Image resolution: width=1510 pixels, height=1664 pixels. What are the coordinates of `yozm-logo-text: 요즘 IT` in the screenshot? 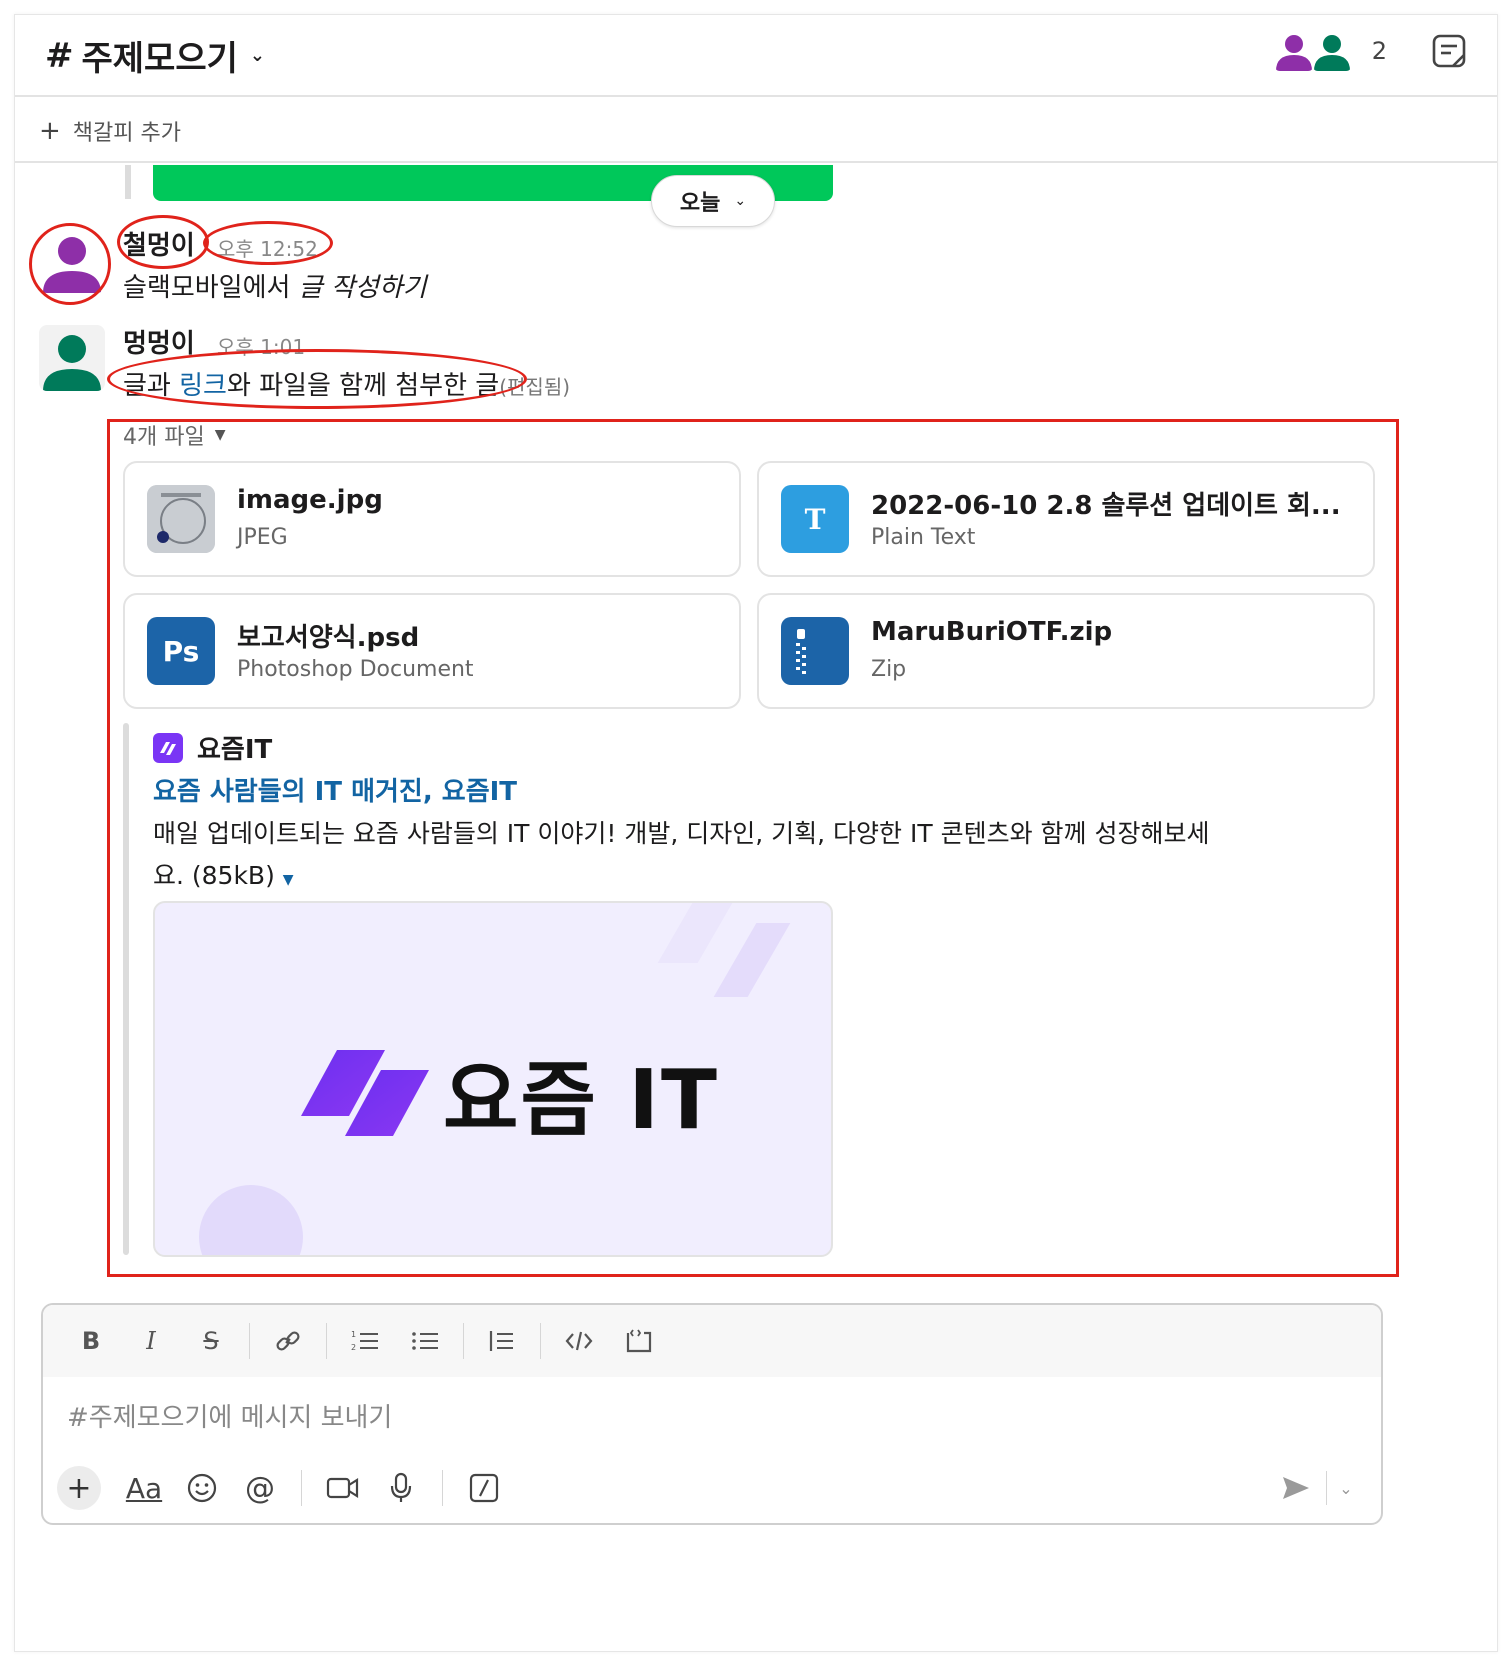 It's located at (581, 1100).